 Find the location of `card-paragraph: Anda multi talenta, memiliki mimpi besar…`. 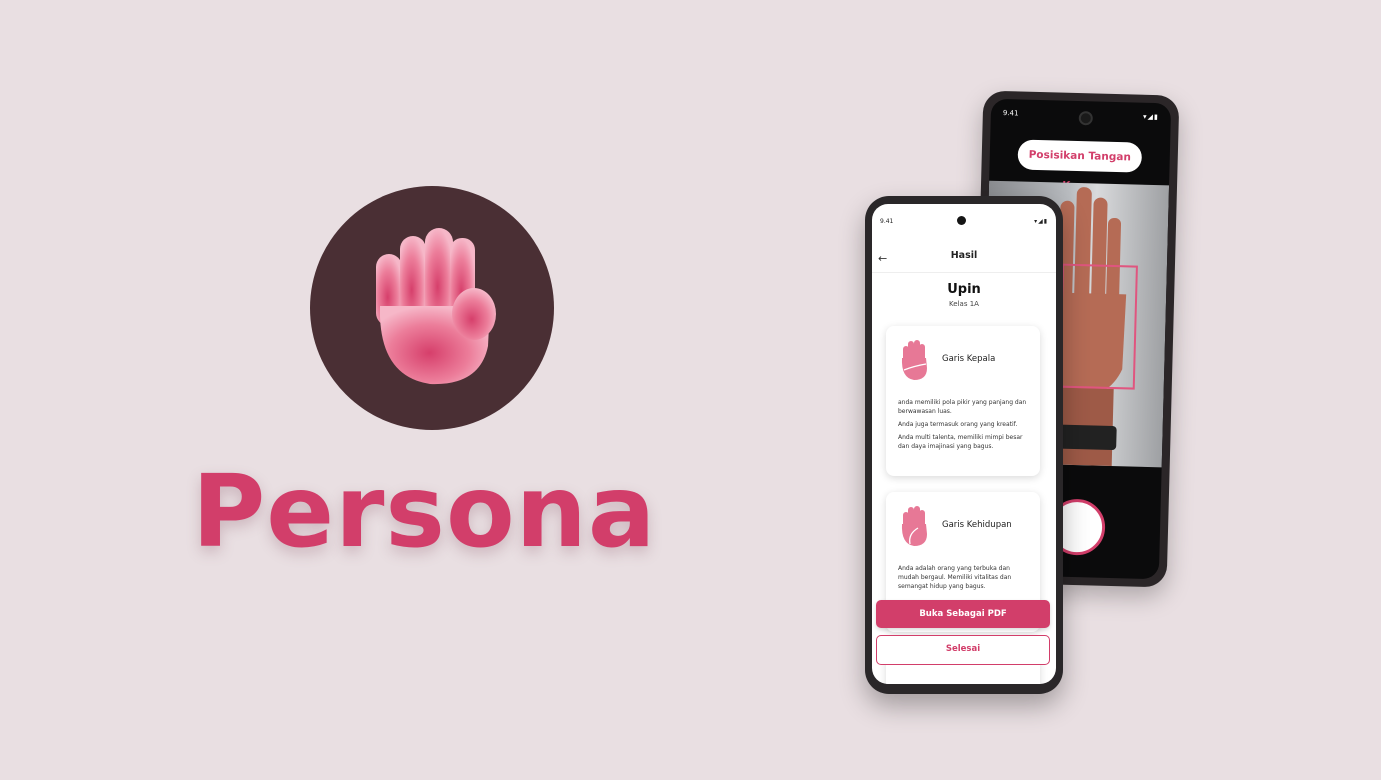

card-paragraph: Anda multi talenta, memiliki mimpi besar… is located at coordinates (960, 442).